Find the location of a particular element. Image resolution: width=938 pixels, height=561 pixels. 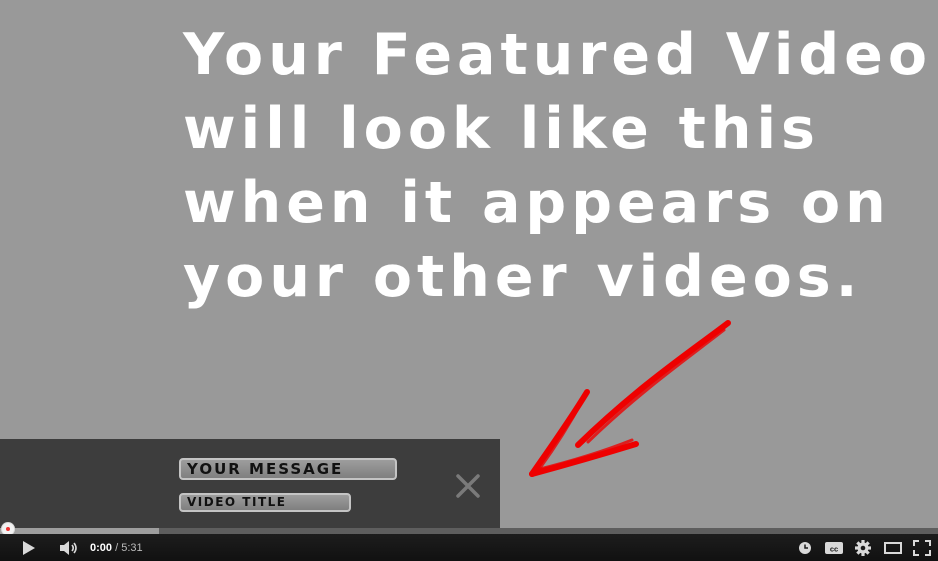

headline-line: will look like this is located at coordinates (501, 129).